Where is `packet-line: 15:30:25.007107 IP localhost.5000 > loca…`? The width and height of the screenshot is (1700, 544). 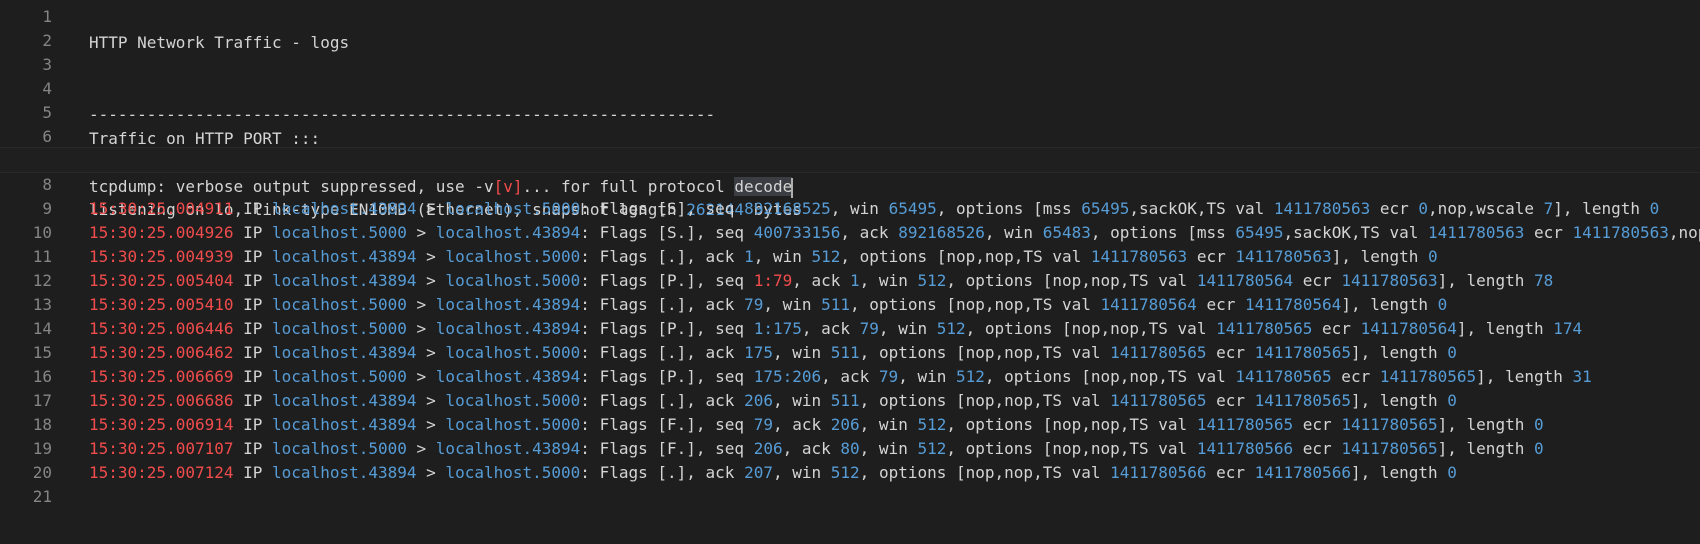 packet-line: 15:30:25.007107 IP localhost.5000 > loca… is located at coordinates (850, 449).